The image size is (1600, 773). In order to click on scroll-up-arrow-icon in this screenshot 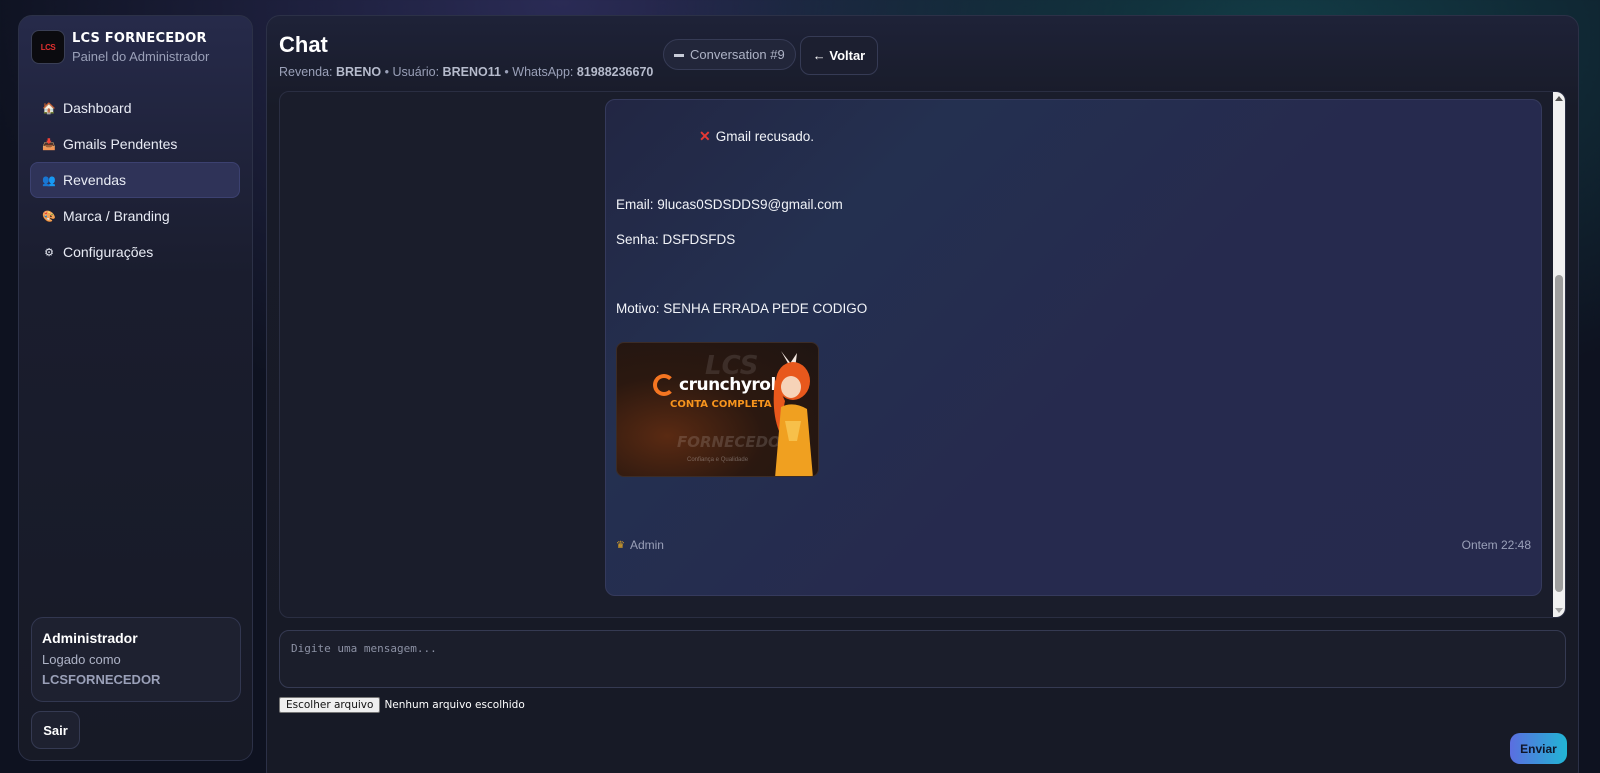, I will do `click(1559, 98)`.